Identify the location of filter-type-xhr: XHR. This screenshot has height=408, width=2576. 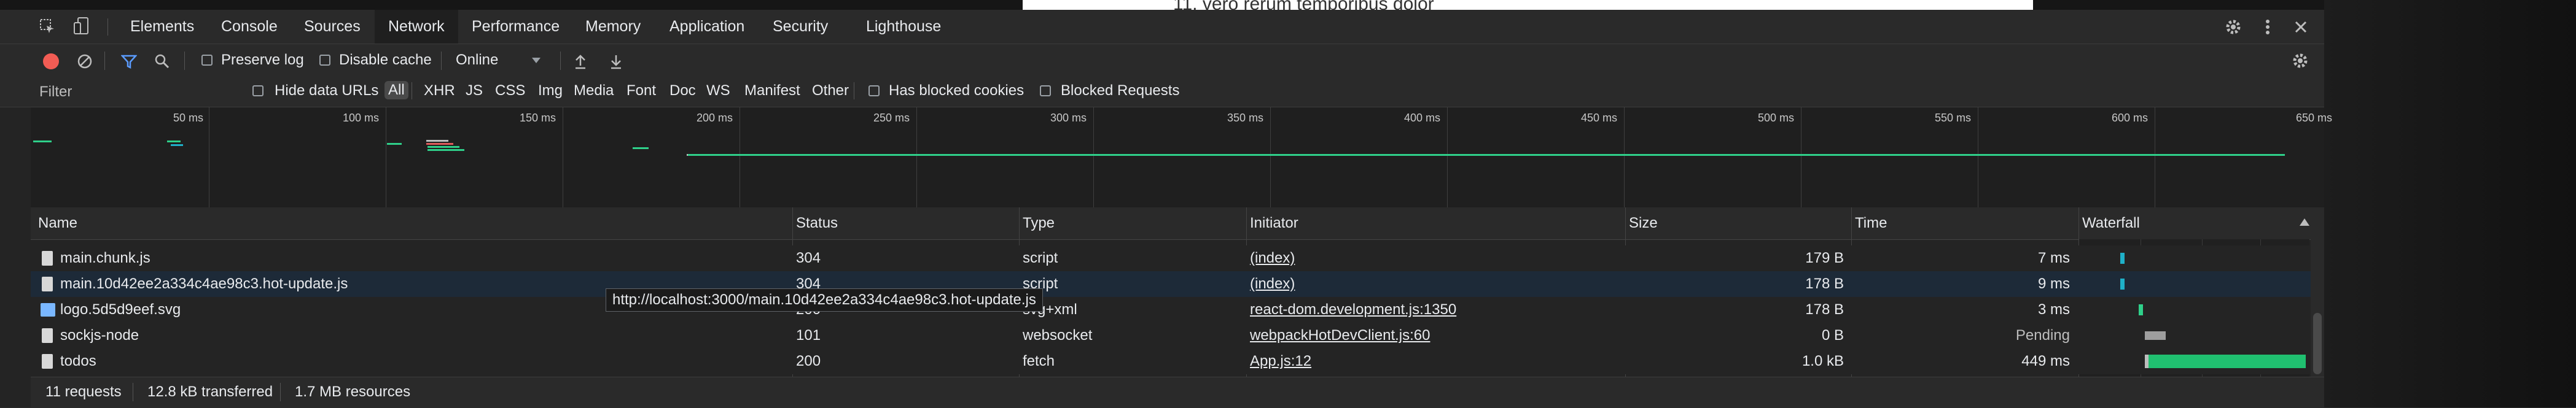
(439, 90).